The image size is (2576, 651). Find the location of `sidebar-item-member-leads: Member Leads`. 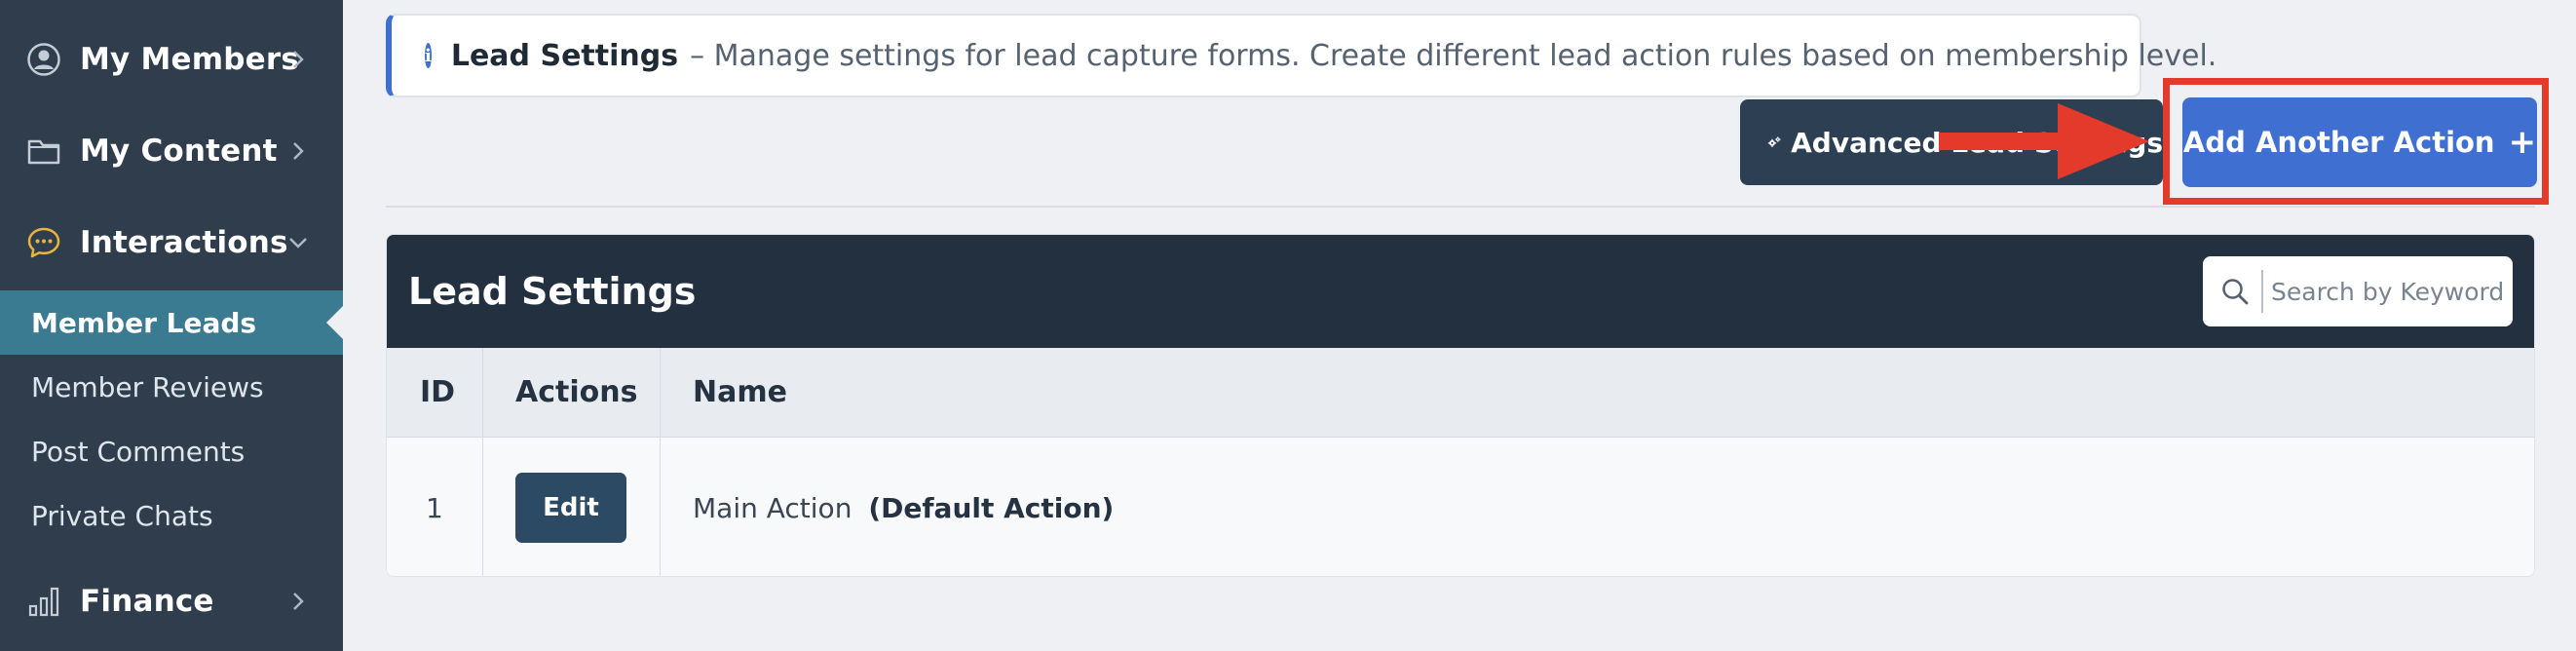

sidebar-item-member-leads: Member Leads is located at coordinates (171, 323).